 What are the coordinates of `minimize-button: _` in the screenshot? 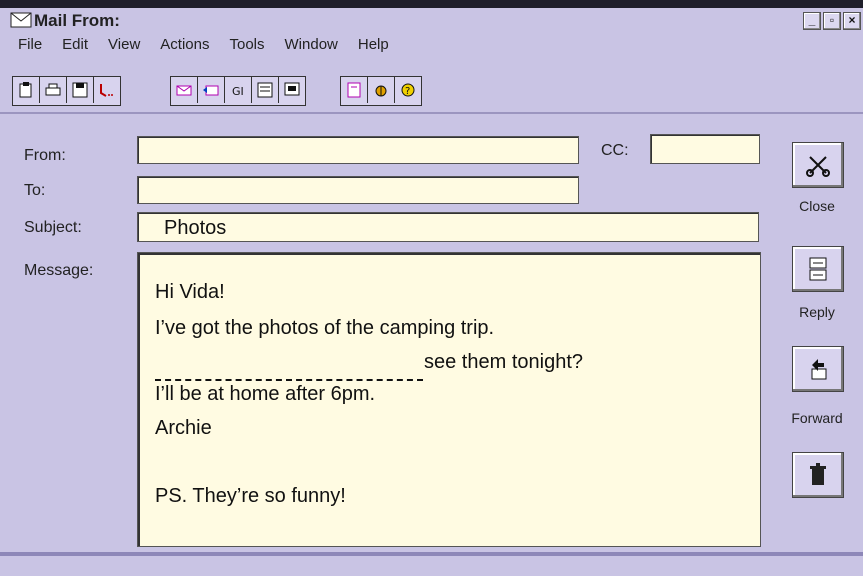 It's located at (812, 21).